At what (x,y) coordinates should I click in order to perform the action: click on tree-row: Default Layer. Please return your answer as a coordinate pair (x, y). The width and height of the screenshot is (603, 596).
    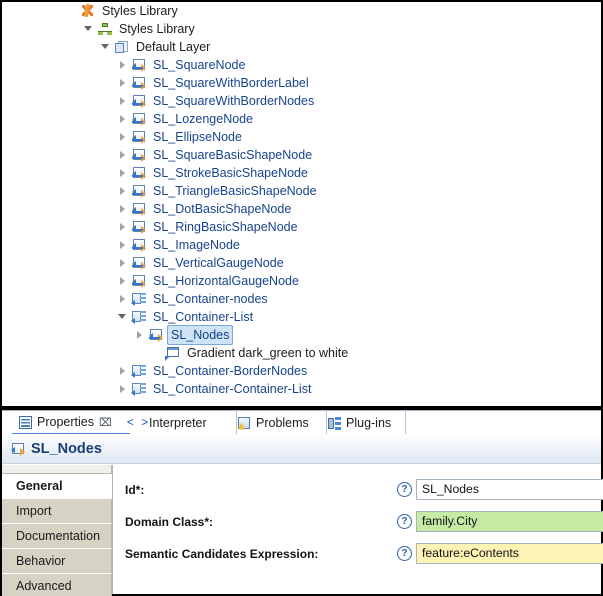
    Looking at the image, I should click on (301, 47).